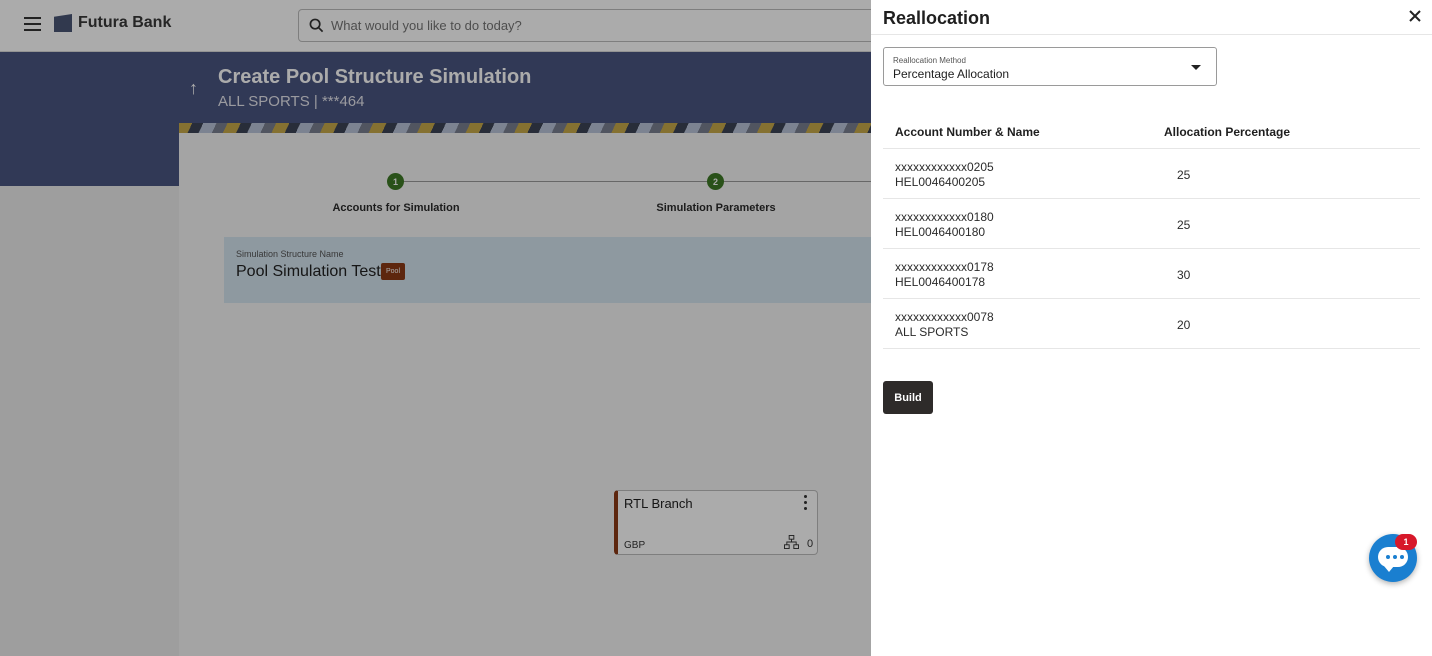 This screenshot has height=656, width=1432. What do you see at coordinates (951, 74) in the screenshot?
I see `reallocation-method-value: Percentage Allocation` at bounding box center [951, 74].